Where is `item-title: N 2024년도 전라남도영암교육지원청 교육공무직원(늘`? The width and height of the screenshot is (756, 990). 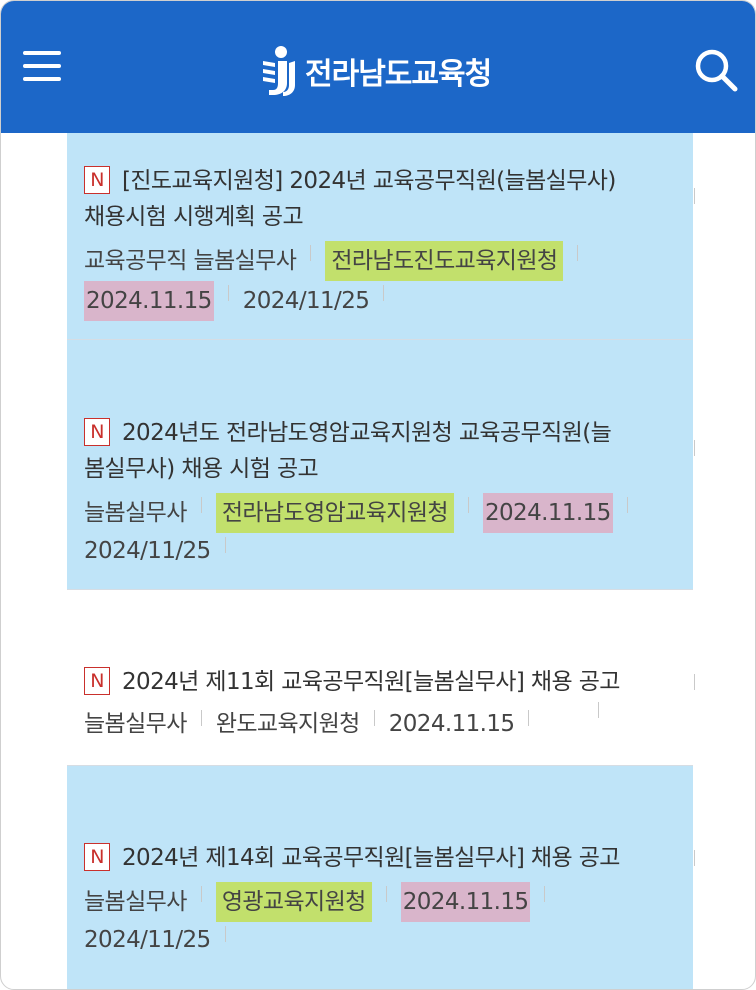
item-title: N 2024년도 전라남도영암교육지원청 교육공무직원(늘 is located at coordinates (380, 433).